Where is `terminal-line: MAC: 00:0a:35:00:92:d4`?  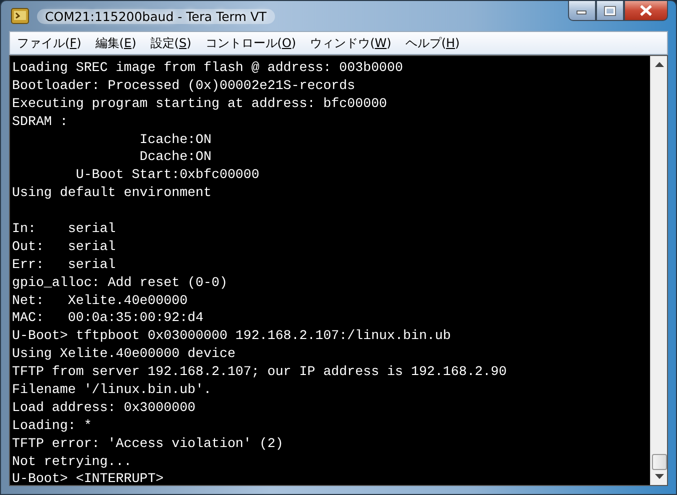 terminal-line: MAC: 00:0a:35:00:92:d4 is located at coordinates (108, 318).